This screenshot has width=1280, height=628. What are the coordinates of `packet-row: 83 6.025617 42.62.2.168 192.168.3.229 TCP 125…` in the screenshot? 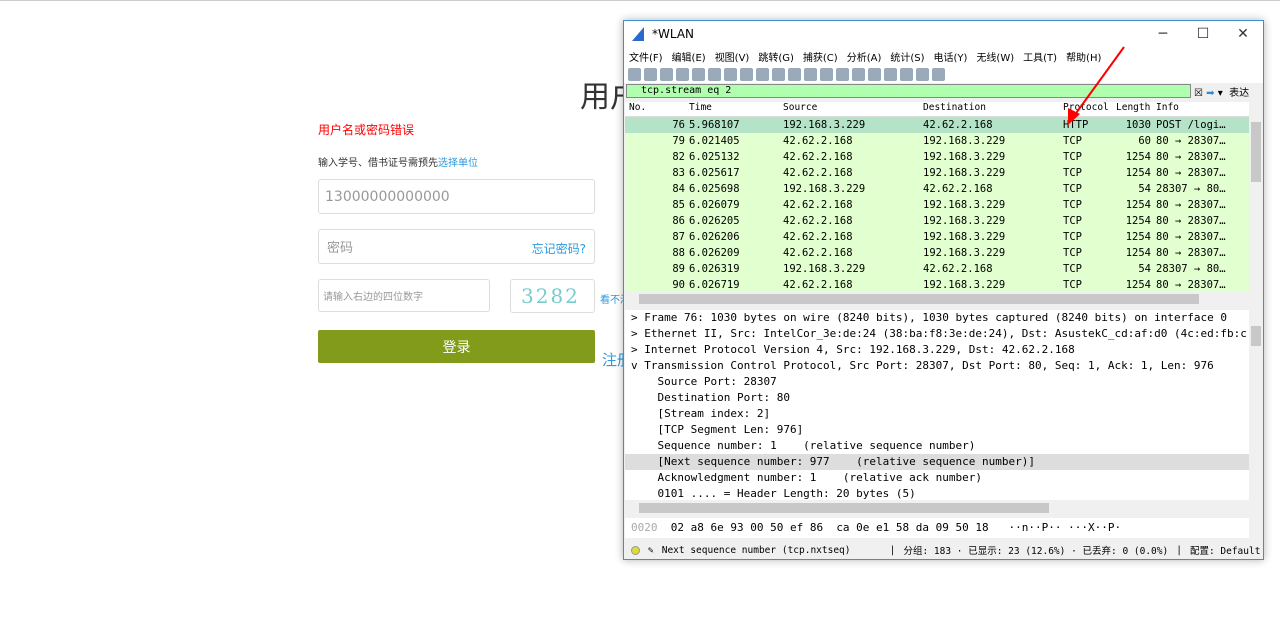 It's located at (937, 173).